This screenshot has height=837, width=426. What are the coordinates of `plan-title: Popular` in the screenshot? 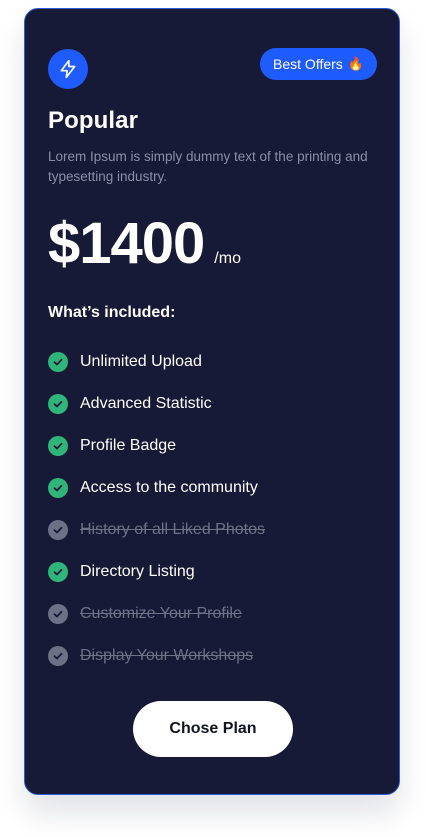 It's located at (93, 120).